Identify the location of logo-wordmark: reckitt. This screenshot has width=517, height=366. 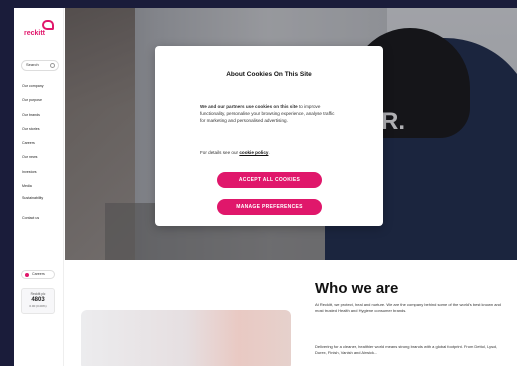
(35, 33).